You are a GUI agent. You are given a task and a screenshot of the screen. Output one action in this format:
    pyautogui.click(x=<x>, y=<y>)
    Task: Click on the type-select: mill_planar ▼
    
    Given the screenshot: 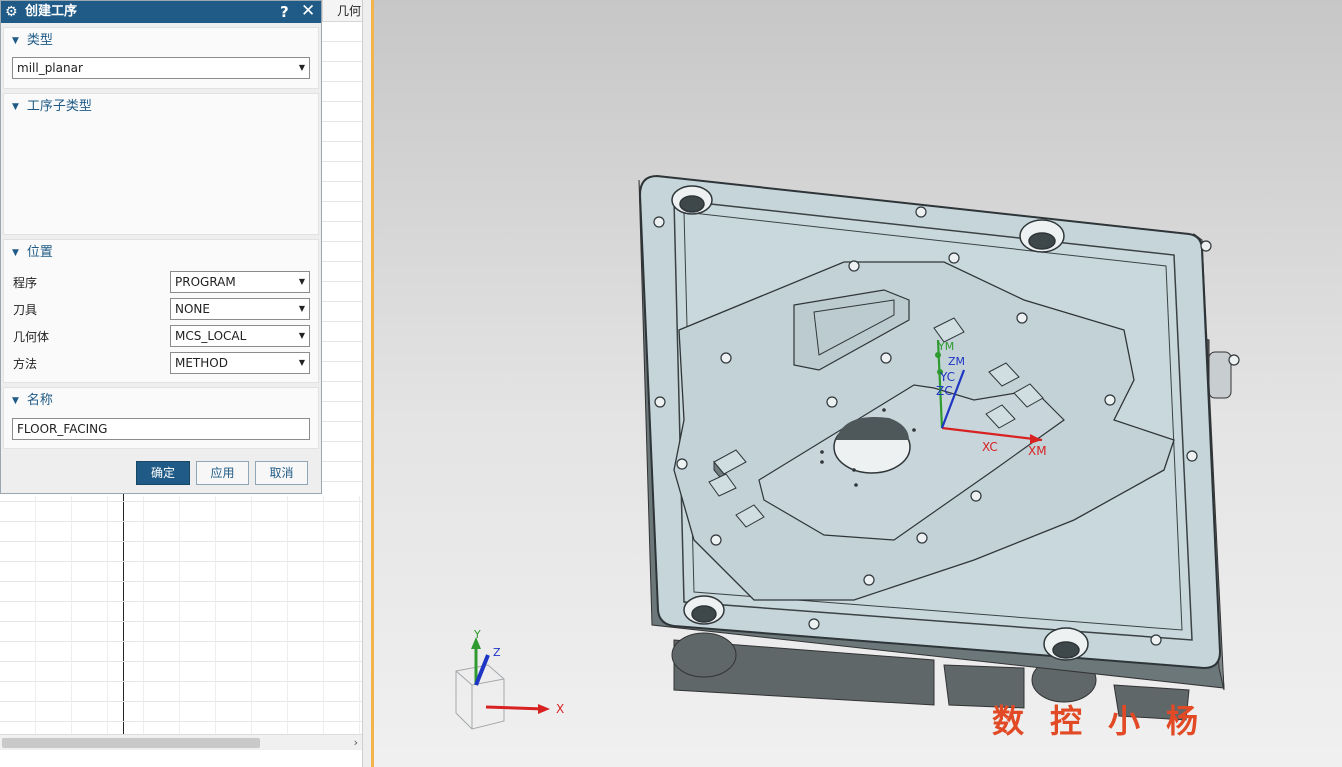 What is the action you would take?
    pyautogui.click(x=161, y=68)
    